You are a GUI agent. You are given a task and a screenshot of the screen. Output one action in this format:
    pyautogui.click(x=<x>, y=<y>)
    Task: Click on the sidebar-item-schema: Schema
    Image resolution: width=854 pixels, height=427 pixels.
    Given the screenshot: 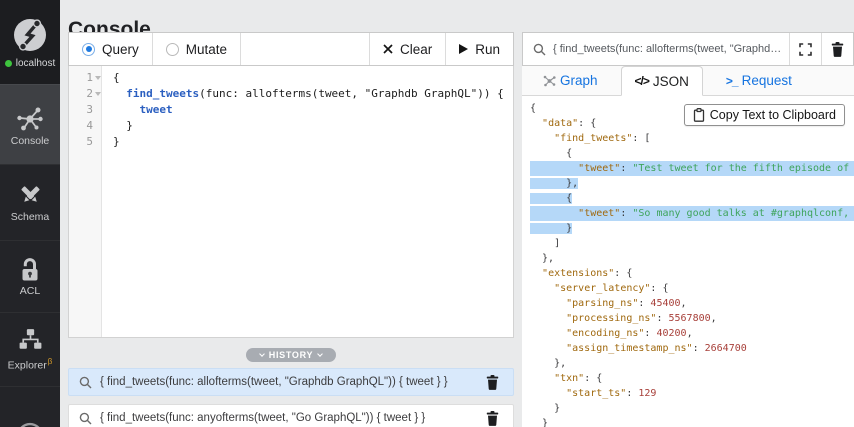 What is the action you would take?
    pyautogui.click(x=30, y=202)
    